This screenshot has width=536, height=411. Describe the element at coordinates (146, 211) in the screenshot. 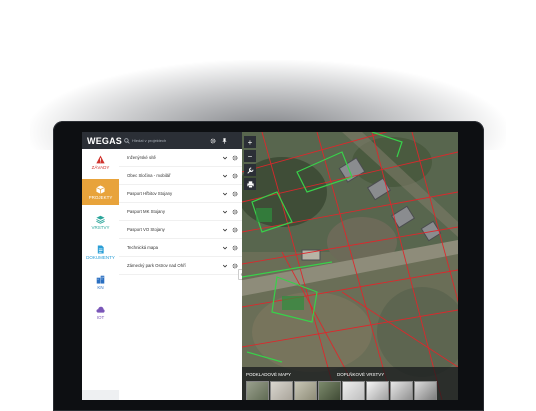

I see `project-name: Pasport MK Stojany` at that location.